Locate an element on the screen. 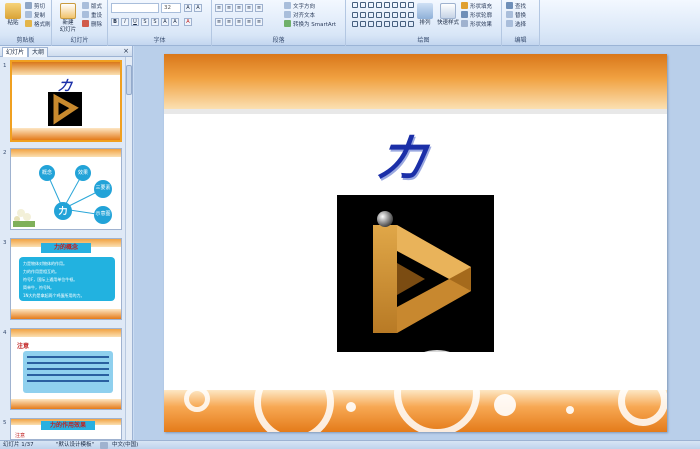  slide-divider is located at coordinates (415, 111).